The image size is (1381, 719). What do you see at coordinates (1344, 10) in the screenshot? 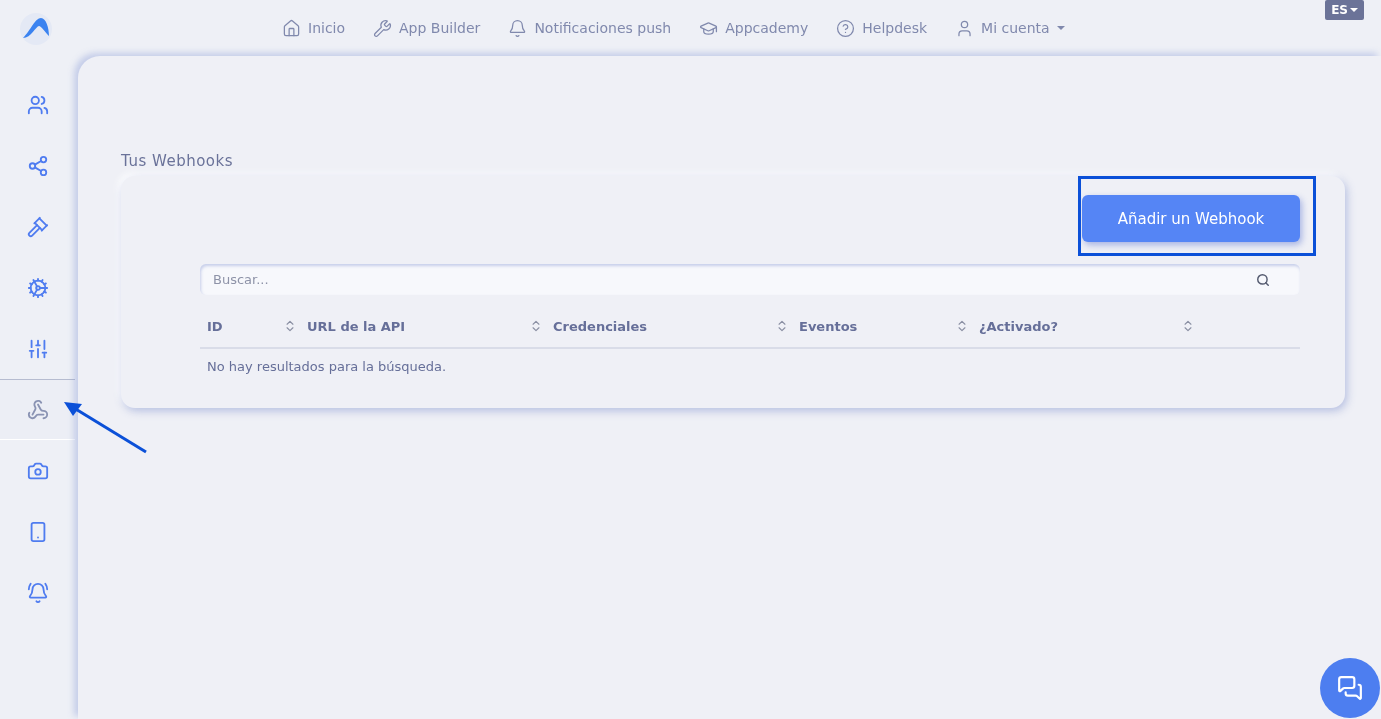
I see `language-selector: ES` at bounding box center [1344, 10].